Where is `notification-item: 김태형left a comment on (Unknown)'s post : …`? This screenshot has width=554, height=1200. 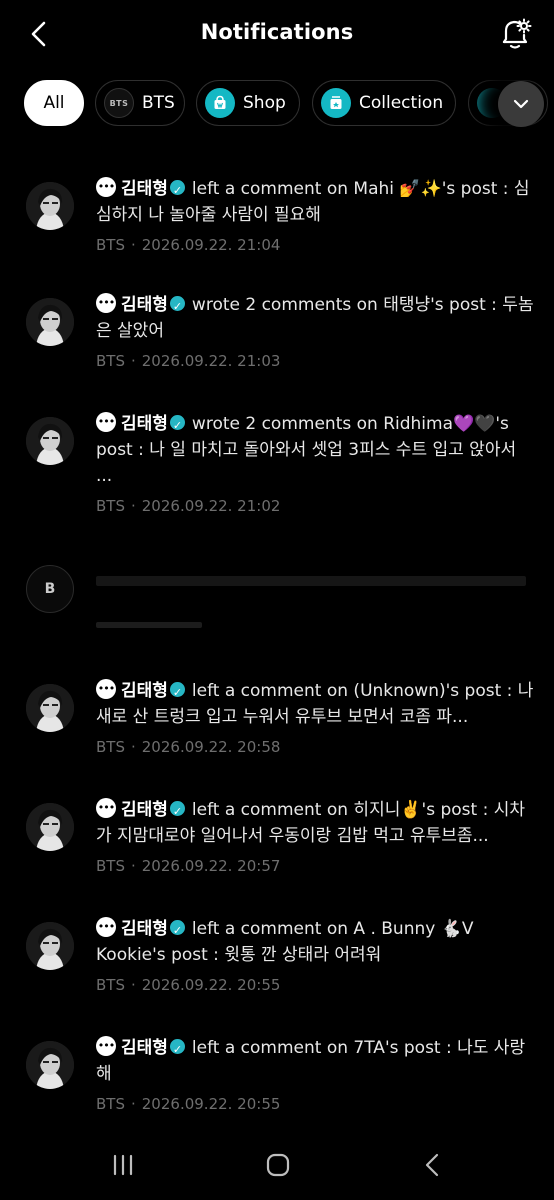 notification-item: 김태형left a comment on (Unknown)'s post : … is located at coordinates (277, 726).